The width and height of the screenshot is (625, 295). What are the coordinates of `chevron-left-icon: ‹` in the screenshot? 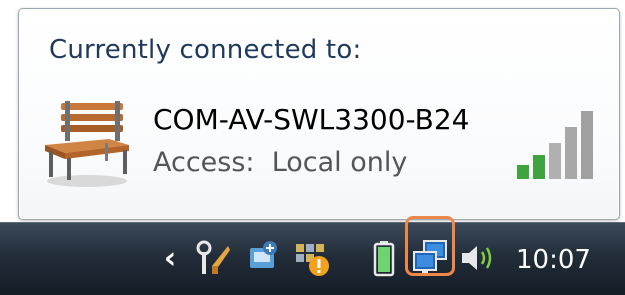 It's located at (170, 258).